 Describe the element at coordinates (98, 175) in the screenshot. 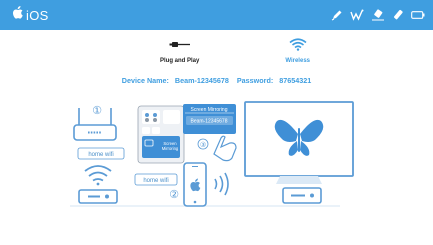

I see `wifi-signal-icon` at that location.